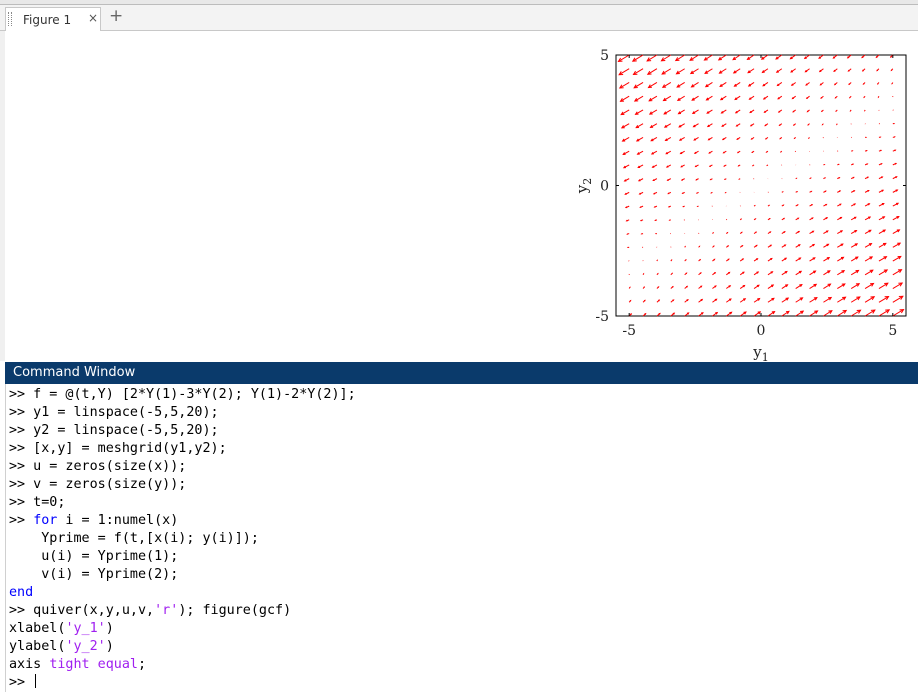  I want to click on close-icon: ×, so click(93, 18).